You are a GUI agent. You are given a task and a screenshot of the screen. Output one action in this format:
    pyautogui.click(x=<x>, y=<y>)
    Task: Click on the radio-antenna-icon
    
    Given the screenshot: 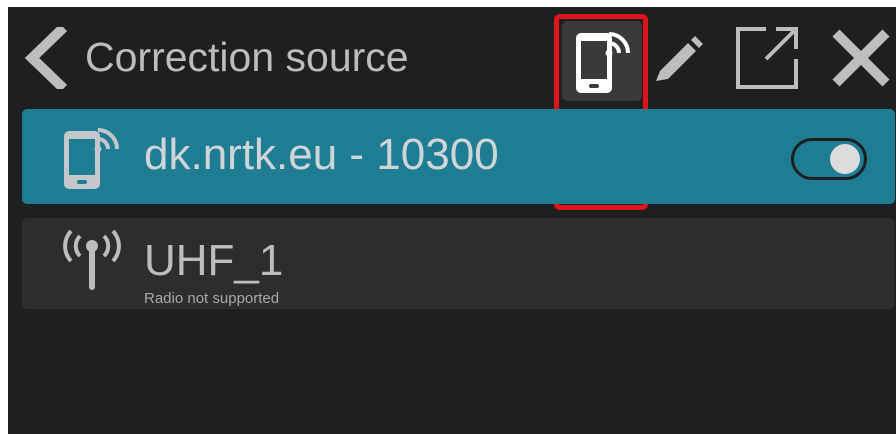 What is the action you would take?
    pyautogui.click(x=92, y=259)
    